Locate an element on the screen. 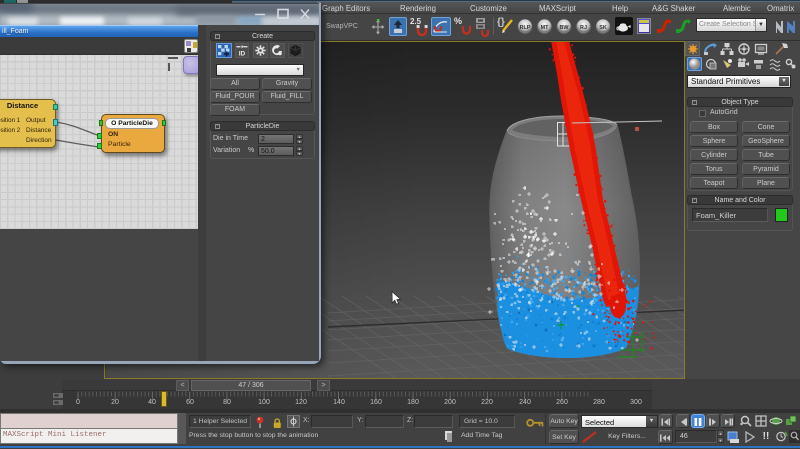 Image resolution: width=800 pixels, height=449 pixels. svg-text: ID is located at coordinates (242, 54).